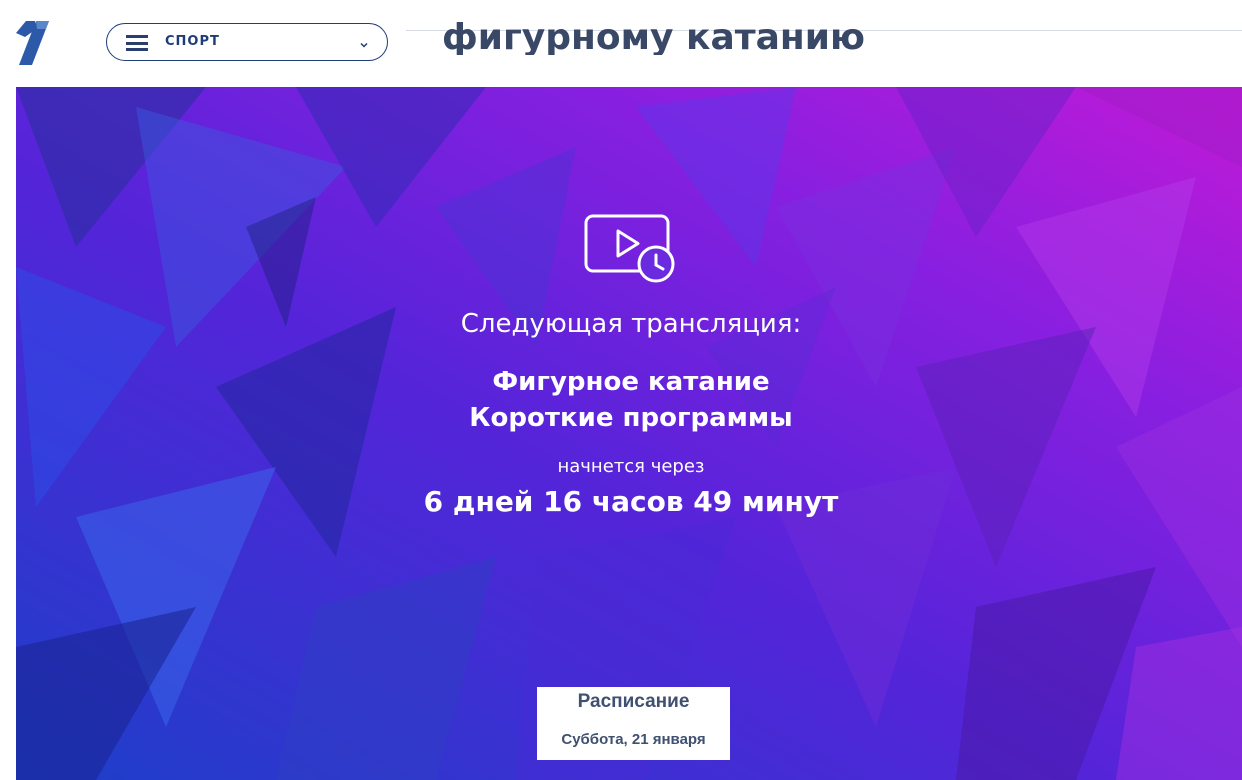 Image resolution: width=1242 pixels, height=780 pixels. I want to click on event-program: Короткие программы, so click(631, 418).